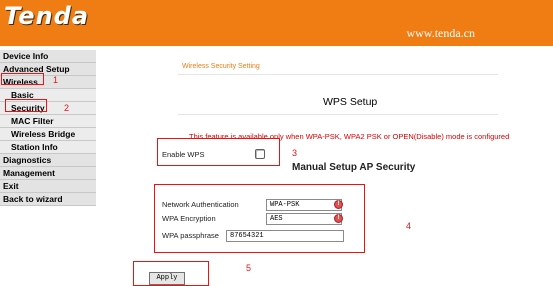 Image resolution: width=553 pixels, height=286 pixels. I want to click on annotation-box-apply, so click(171, 273).